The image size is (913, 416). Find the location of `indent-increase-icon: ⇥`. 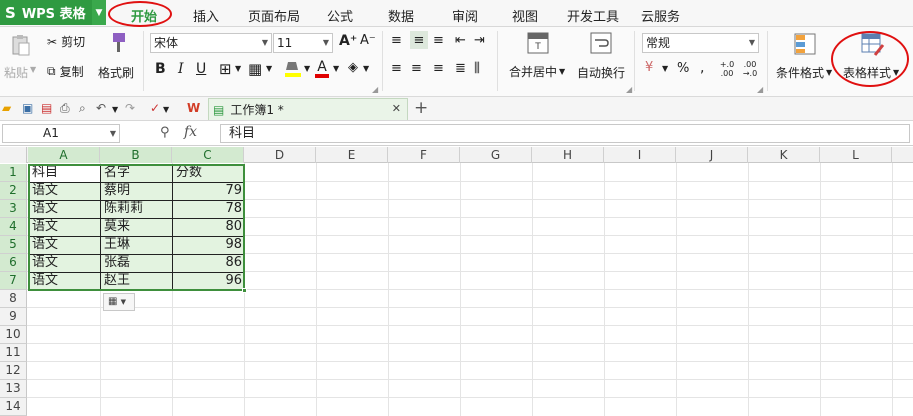

indent-increase-icon: ⇥ is located at coordinates (479, 40).